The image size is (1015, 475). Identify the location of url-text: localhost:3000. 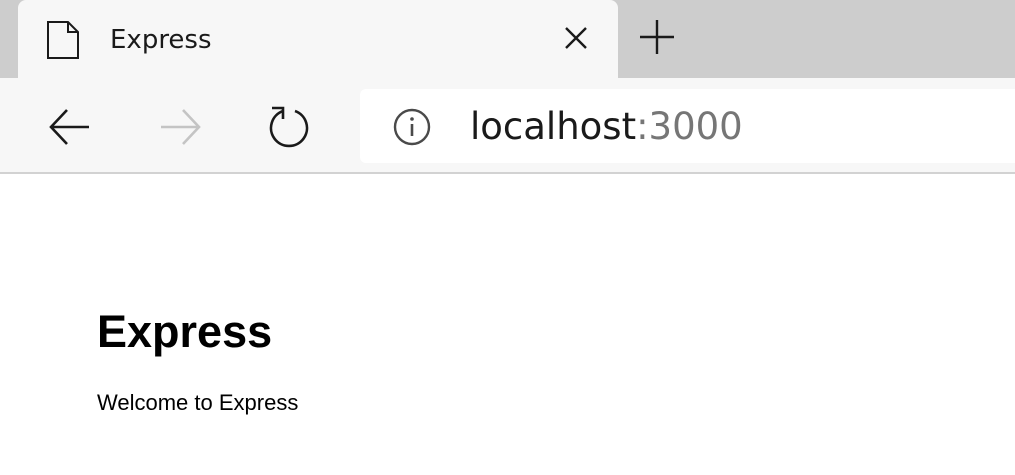
(606, 127).